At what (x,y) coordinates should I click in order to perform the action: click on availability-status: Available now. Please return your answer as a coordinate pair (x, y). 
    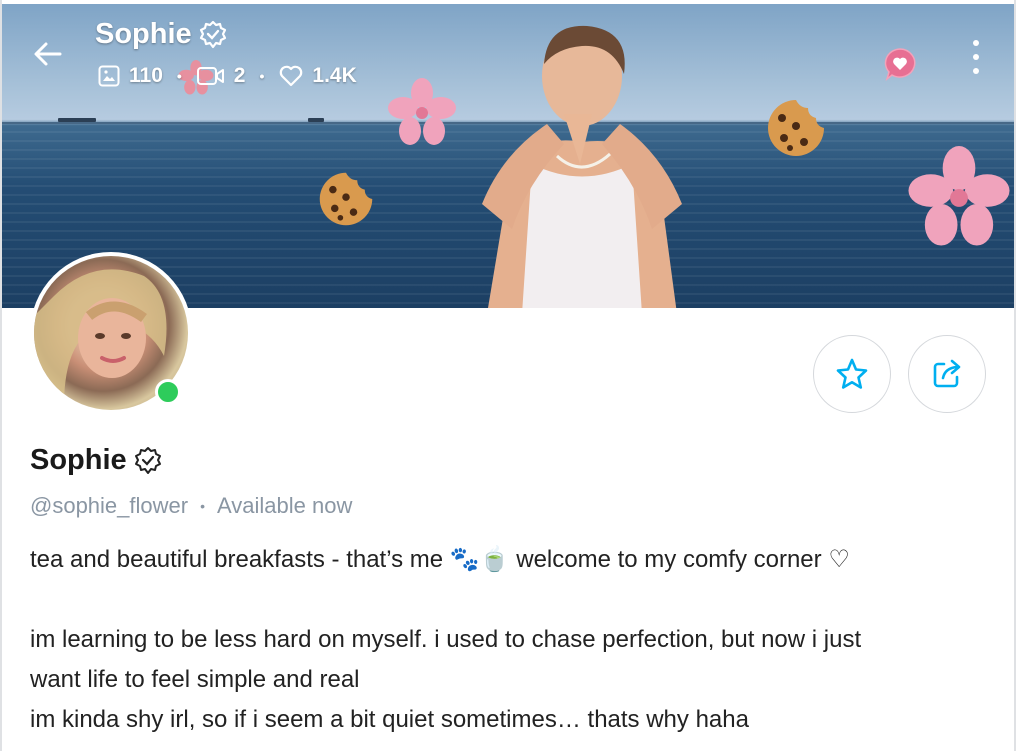
    Looking at the image, I should click on (285, 505).